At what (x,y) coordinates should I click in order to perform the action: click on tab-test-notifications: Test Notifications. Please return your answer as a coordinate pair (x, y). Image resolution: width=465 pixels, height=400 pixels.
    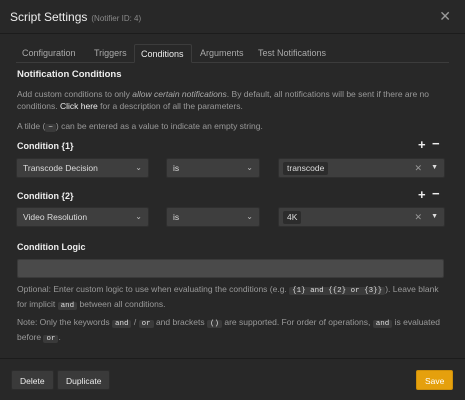
    Looking at the image, I should click on (292, 53).